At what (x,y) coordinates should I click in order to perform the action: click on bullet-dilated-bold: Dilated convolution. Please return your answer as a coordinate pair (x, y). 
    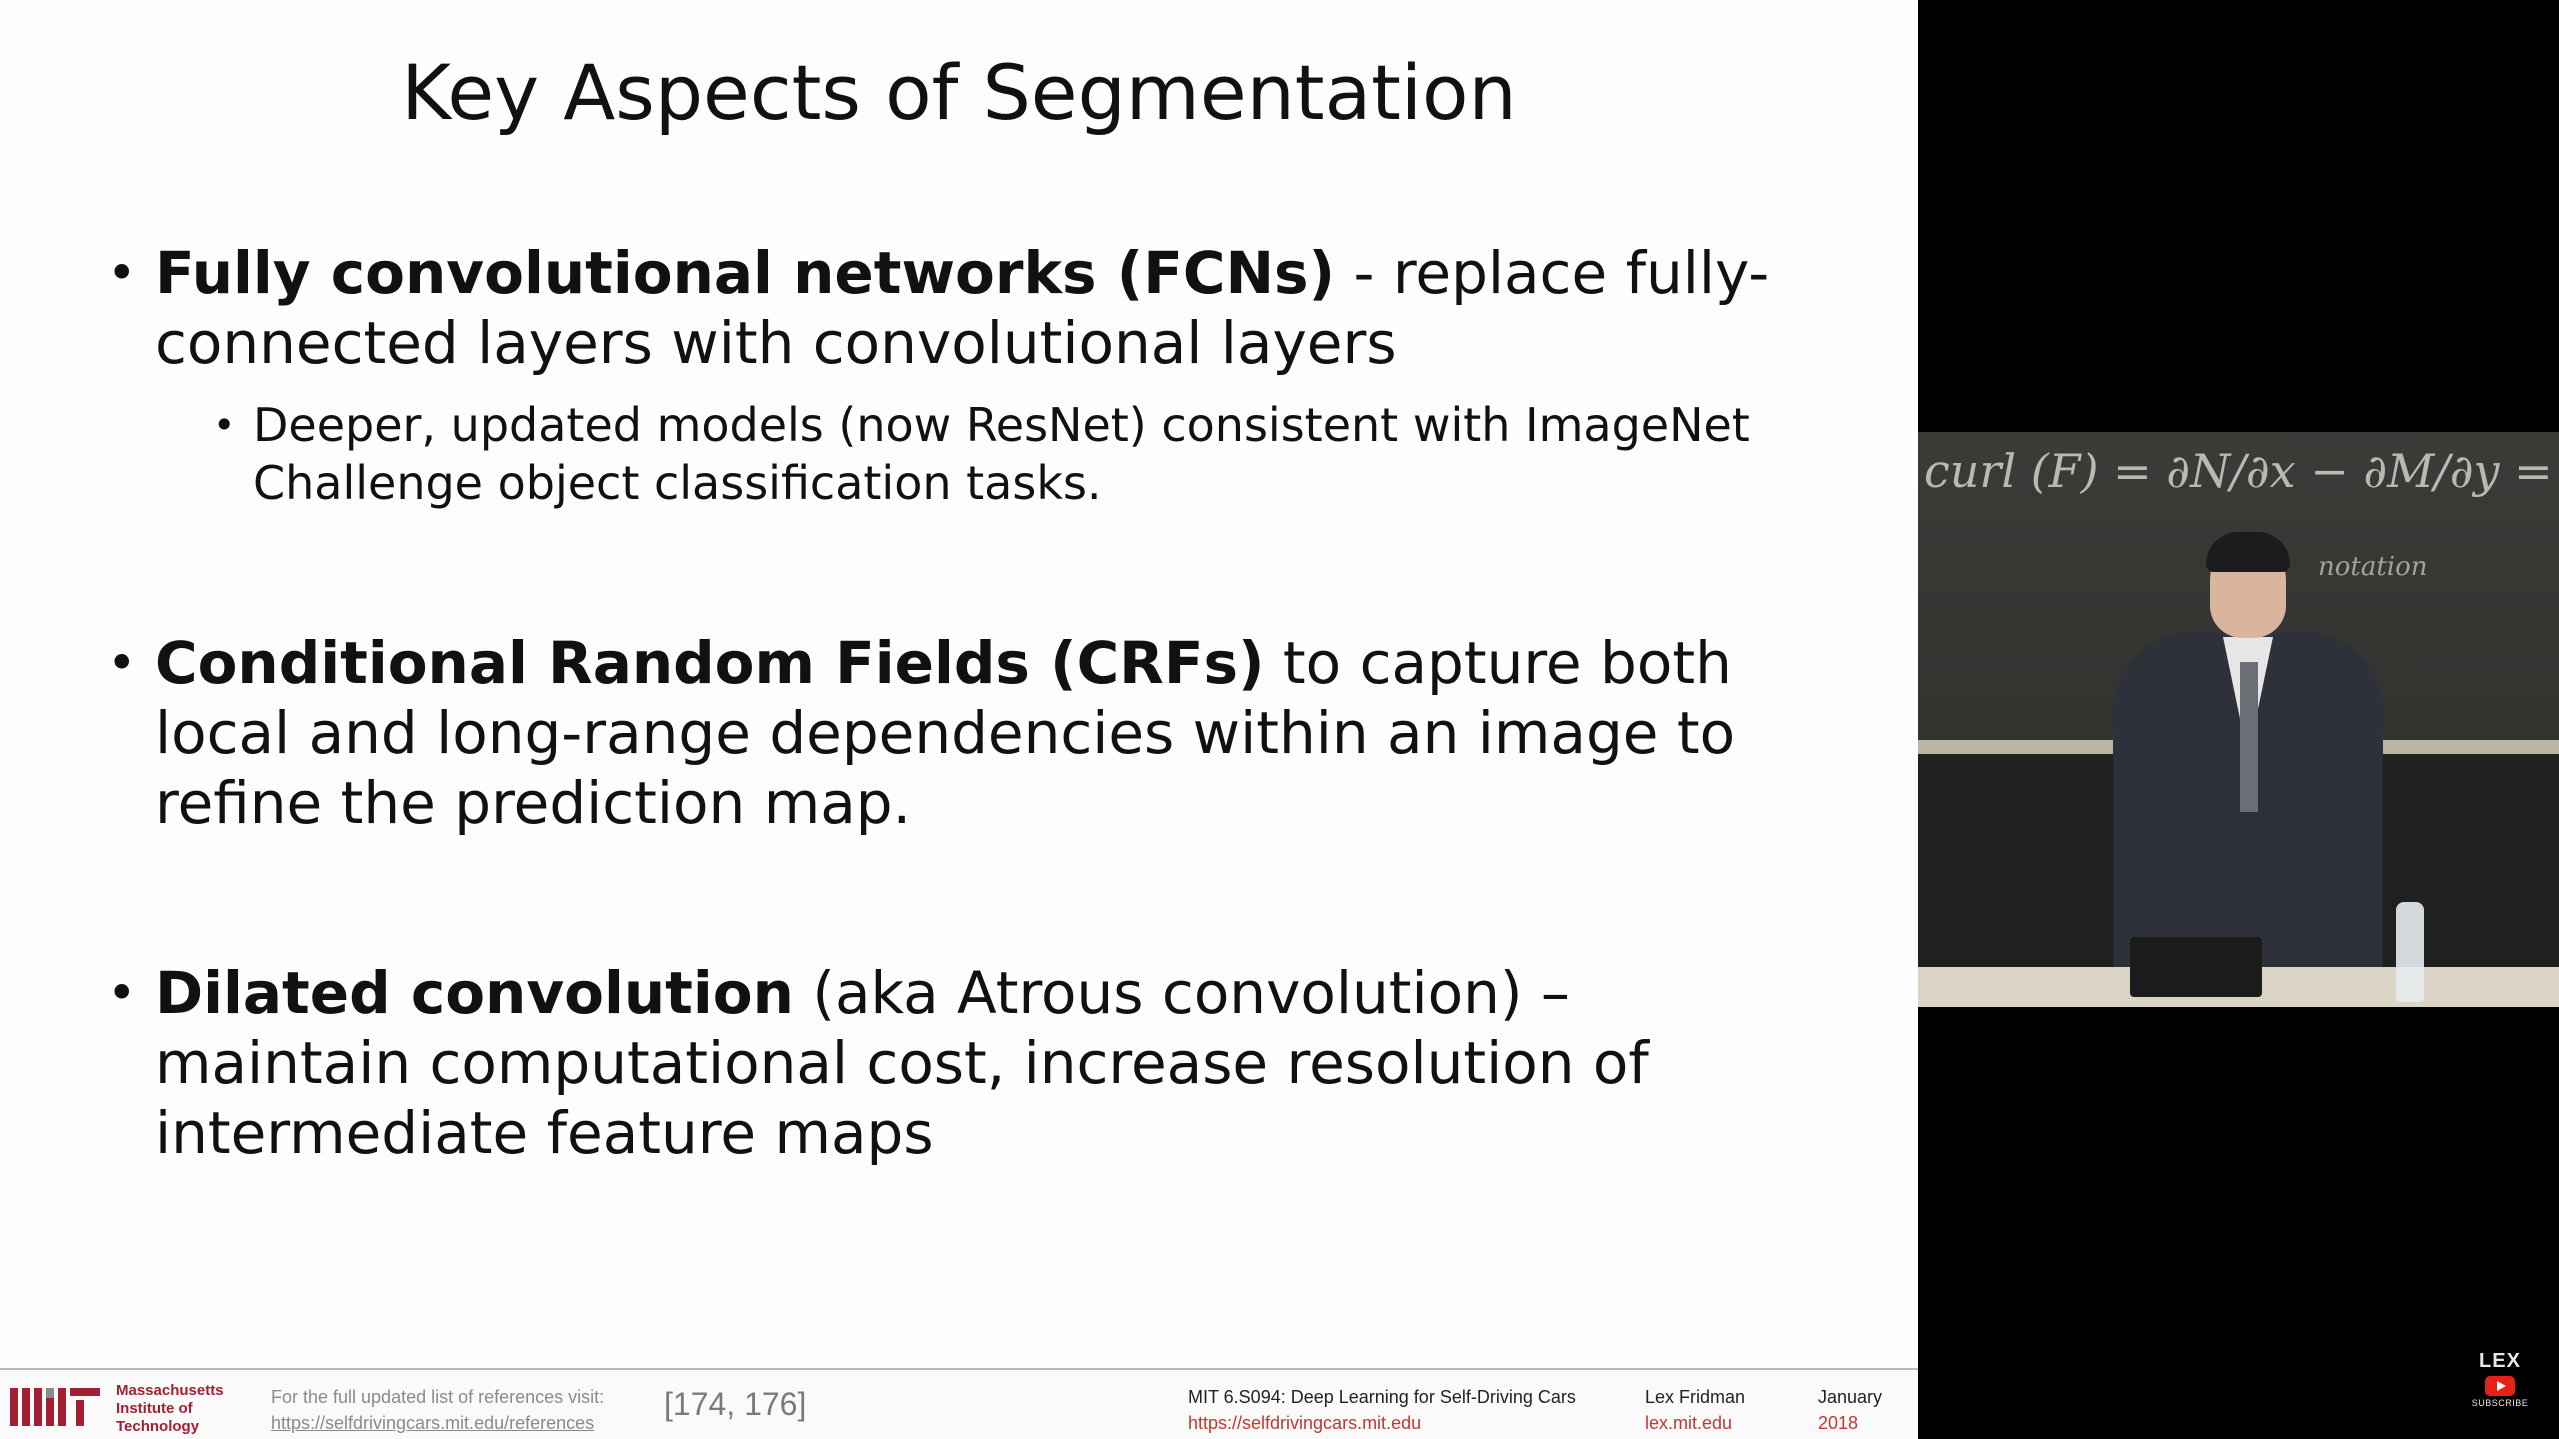
    Looking at the image, I should click on (474, 993).